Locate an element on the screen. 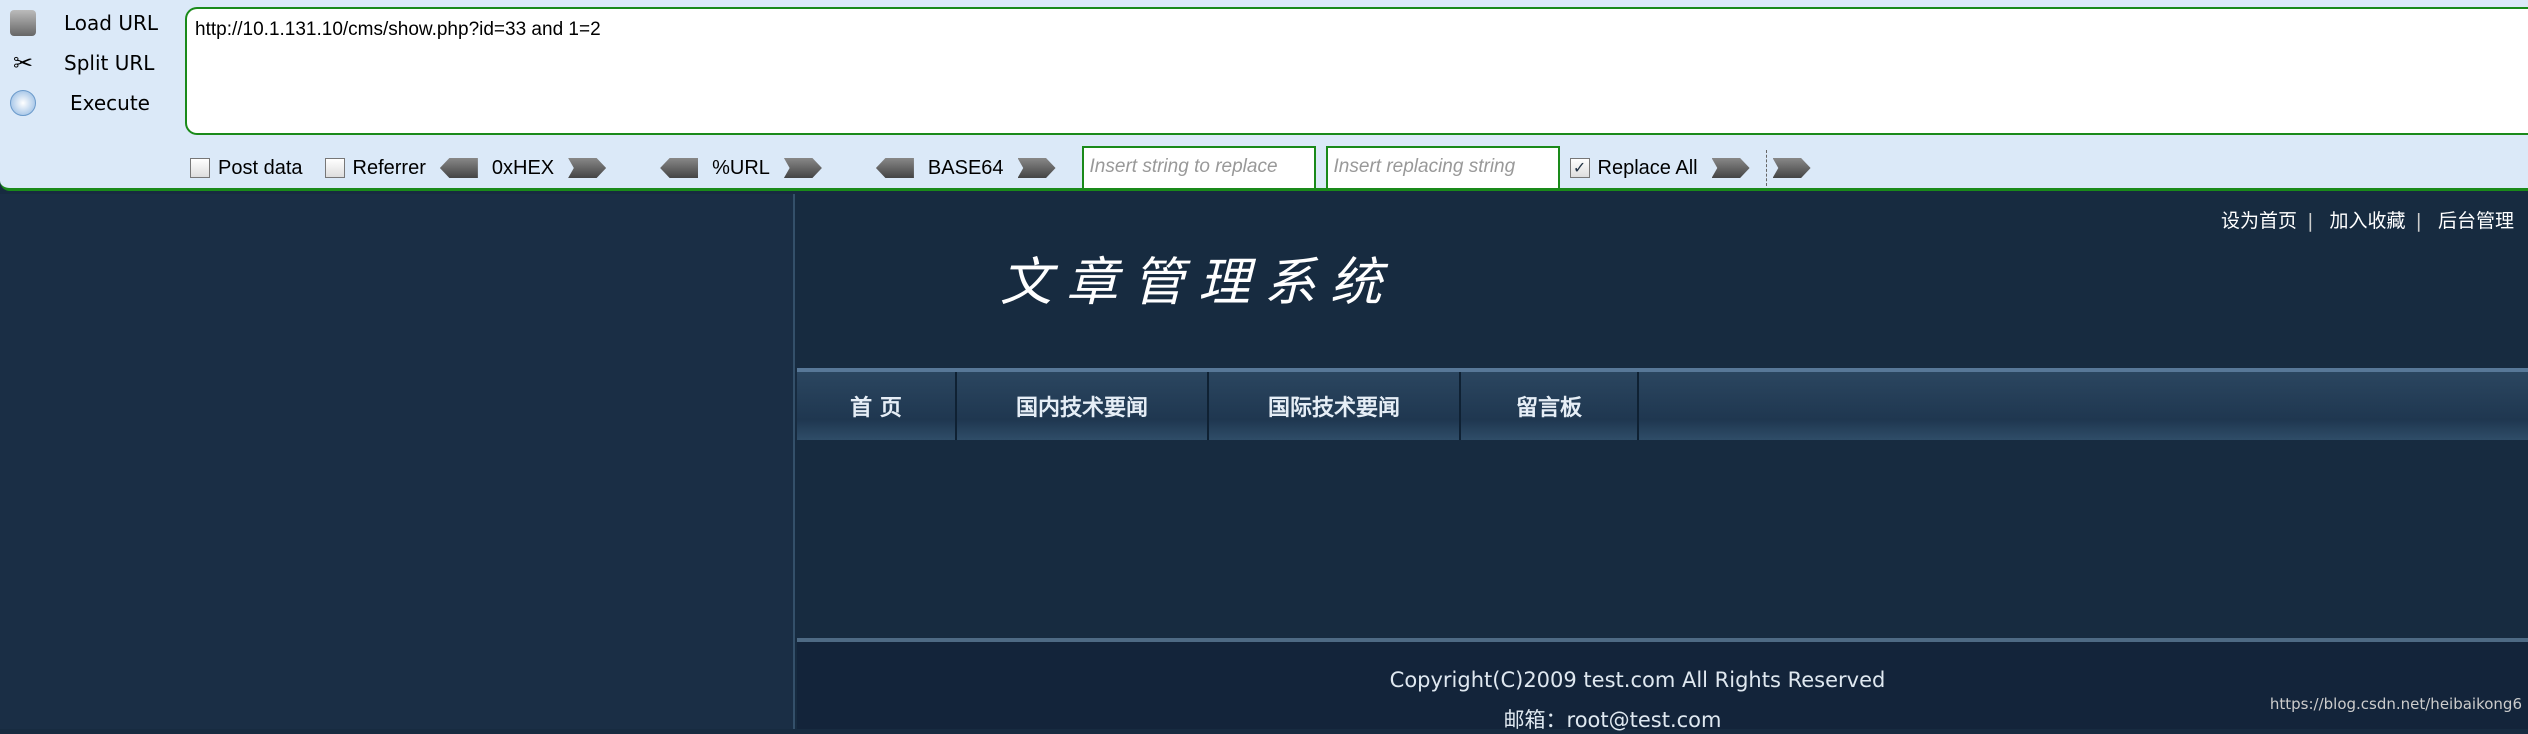  load-url-icon is located at coordinates (23, 23).